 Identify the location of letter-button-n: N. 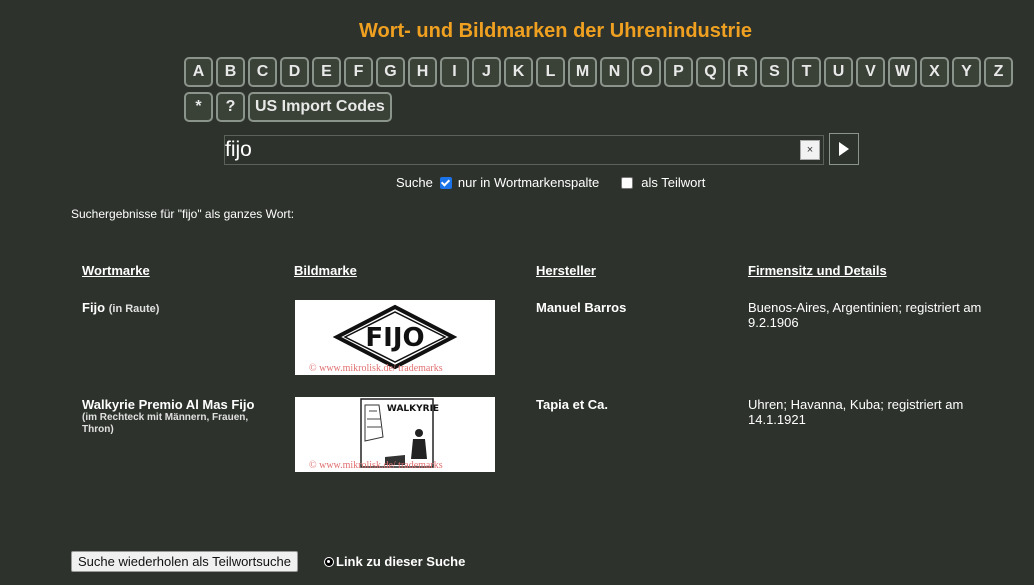
(614, 72).